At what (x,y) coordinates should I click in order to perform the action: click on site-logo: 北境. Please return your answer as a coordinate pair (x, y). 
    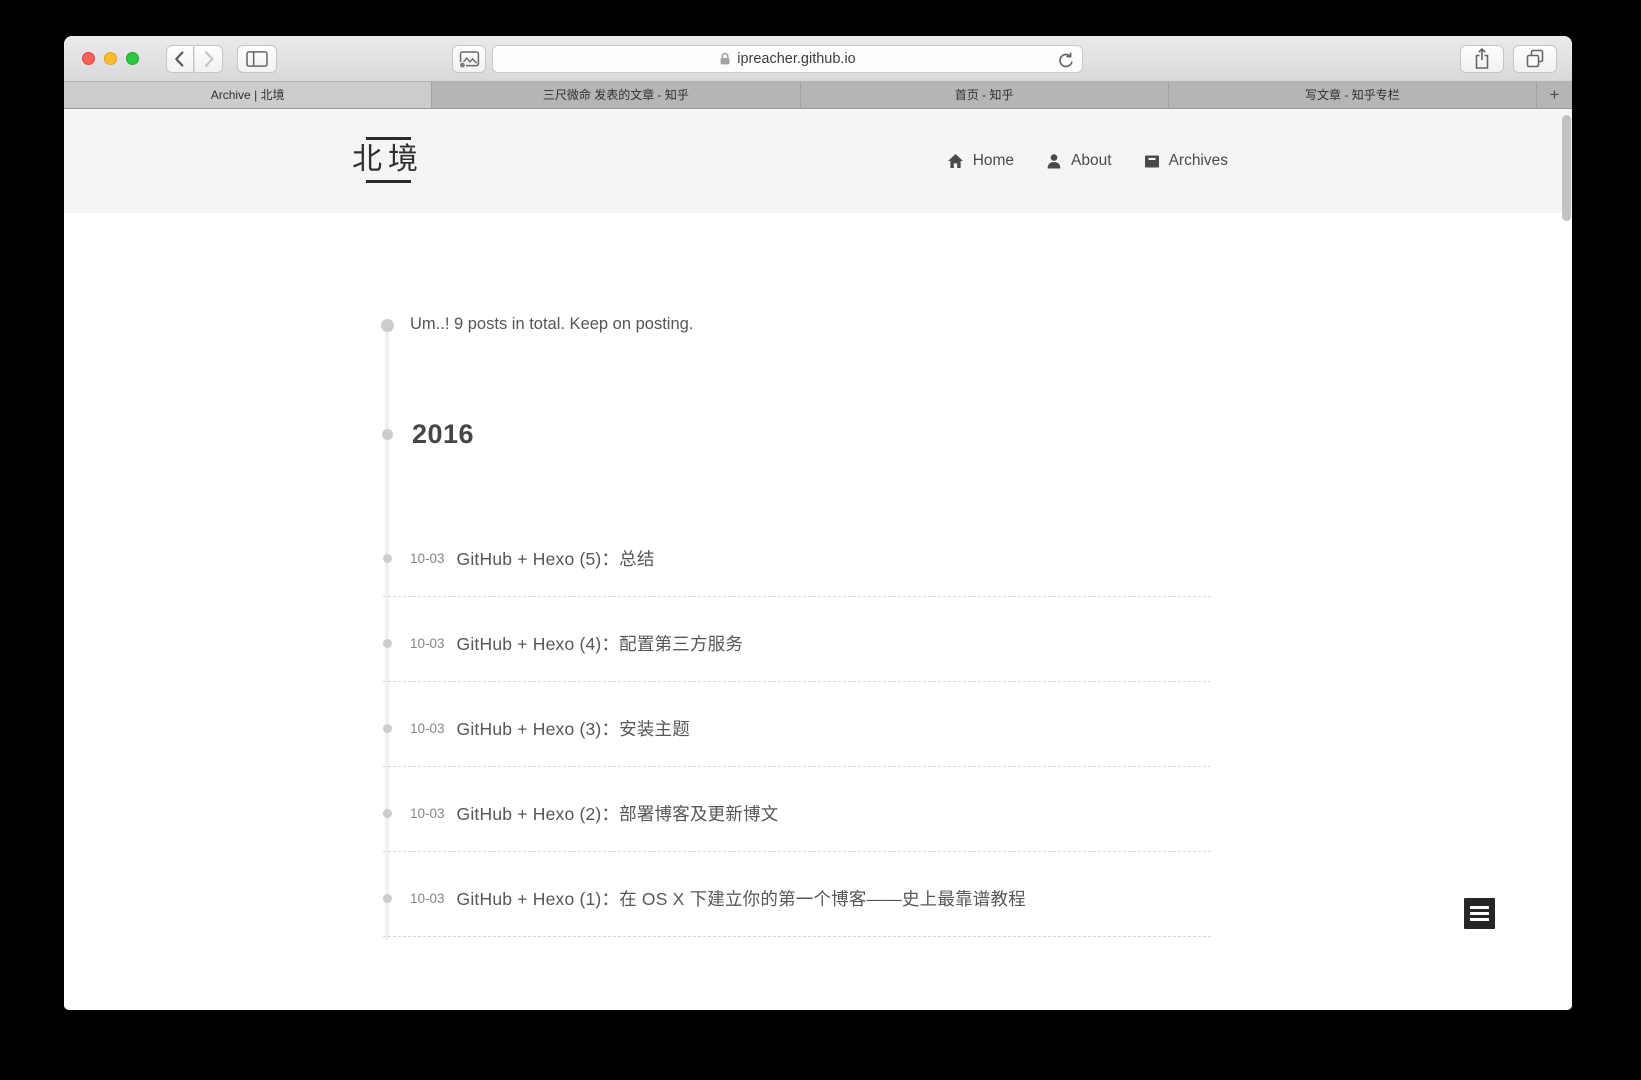
    Looking at the image, I should click on (388, 160).